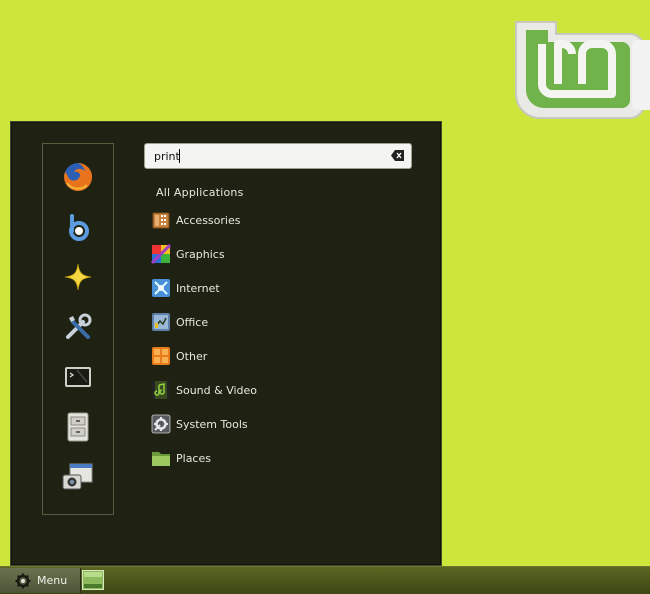  I want to click on star-icon, so click(78, 277).